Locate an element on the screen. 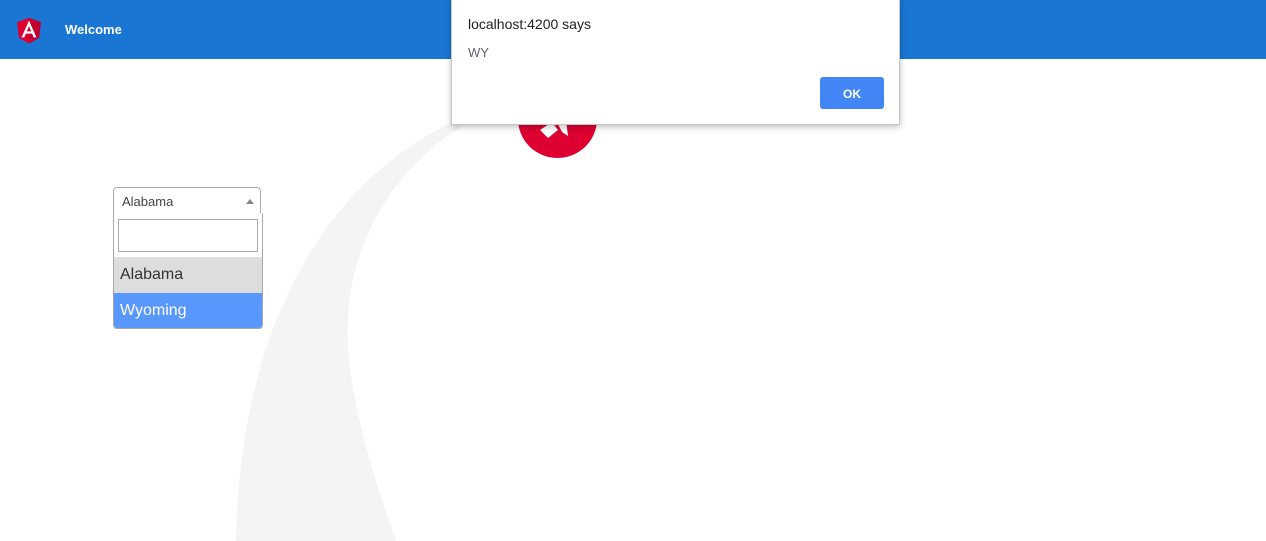 This screenshot has height=541, width=1266. state-dropdown-panel: Alabama Wyoming is located at coordinates (188, 271).